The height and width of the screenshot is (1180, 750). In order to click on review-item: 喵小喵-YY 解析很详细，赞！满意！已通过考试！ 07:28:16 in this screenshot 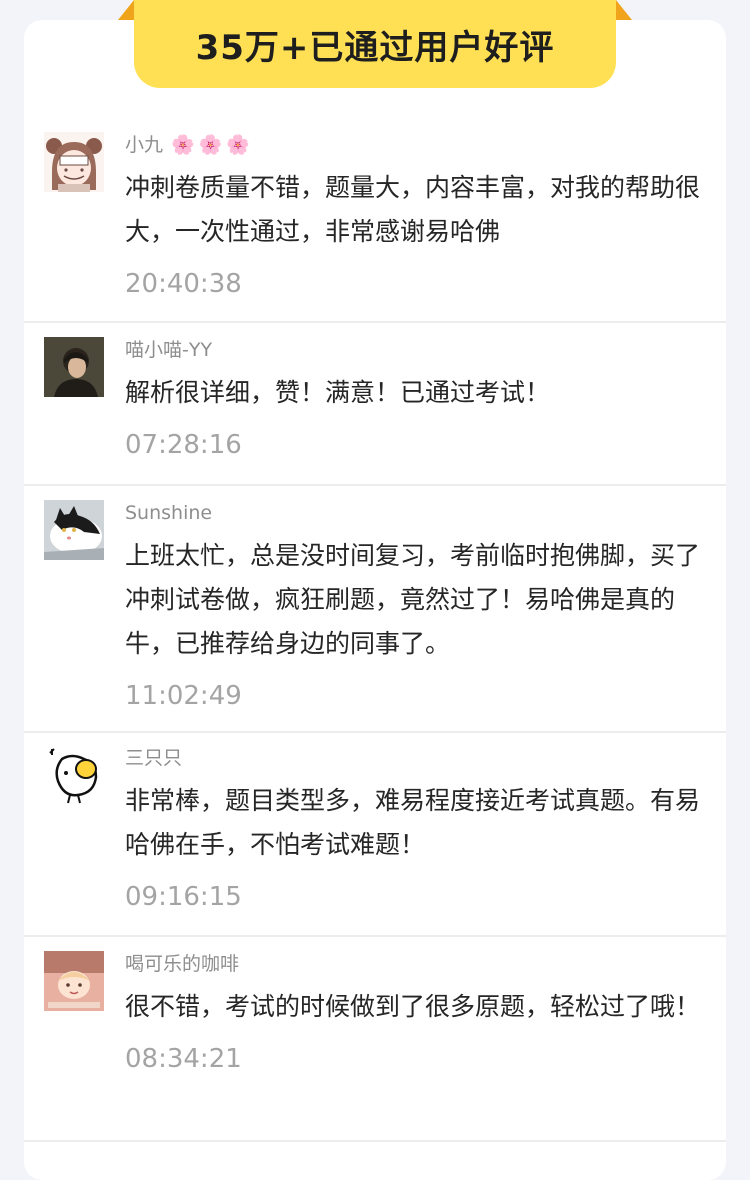, I will do `click(375, 404)`.